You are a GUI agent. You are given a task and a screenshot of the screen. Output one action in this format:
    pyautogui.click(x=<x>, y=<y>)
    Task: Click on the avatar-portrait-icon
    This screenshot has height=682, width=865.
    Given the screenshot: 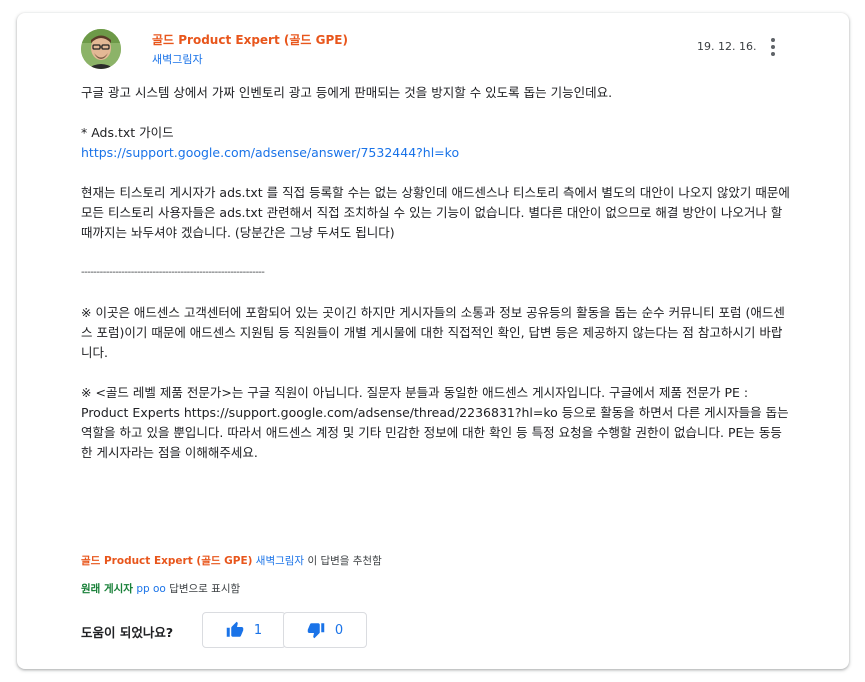 What is the action you would take?
    pyautogui.click(x=101, y=49)
    